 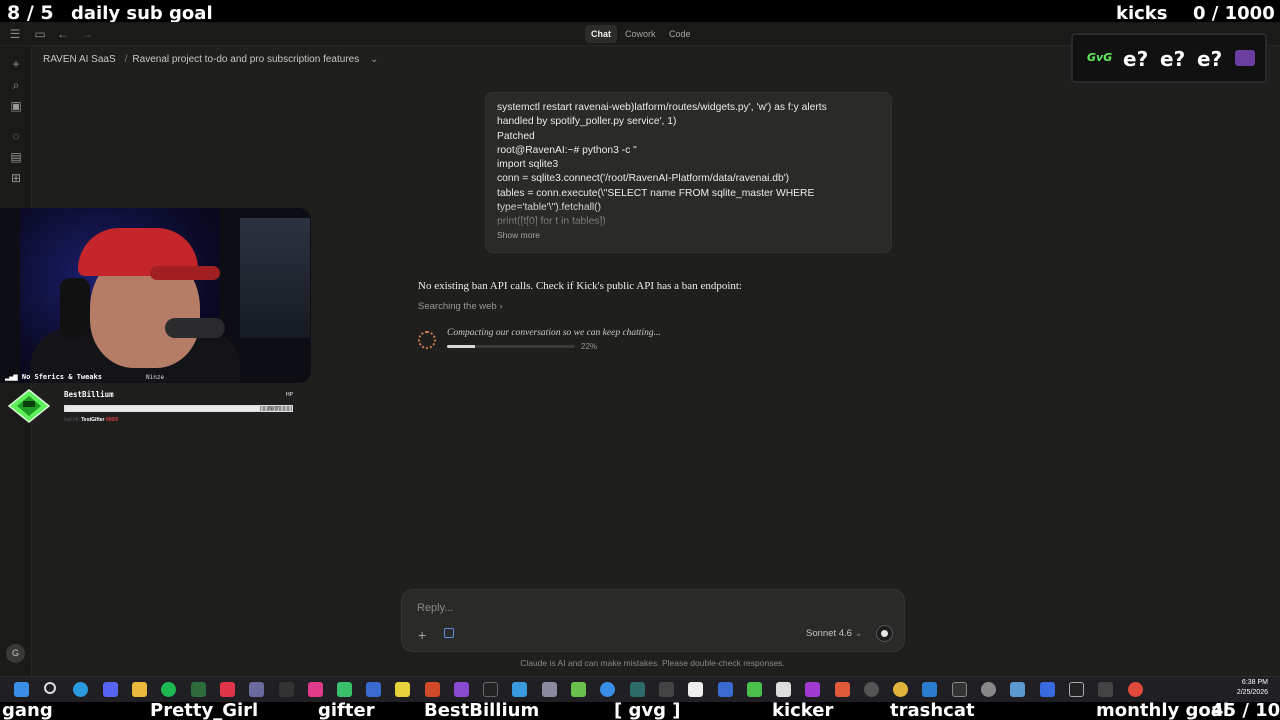 What do you see at coordinates (653, 620) in the screenshot?
I see `reply-composer: + Sonnet 4.6 ⌄` at bounding box center [653, 620].